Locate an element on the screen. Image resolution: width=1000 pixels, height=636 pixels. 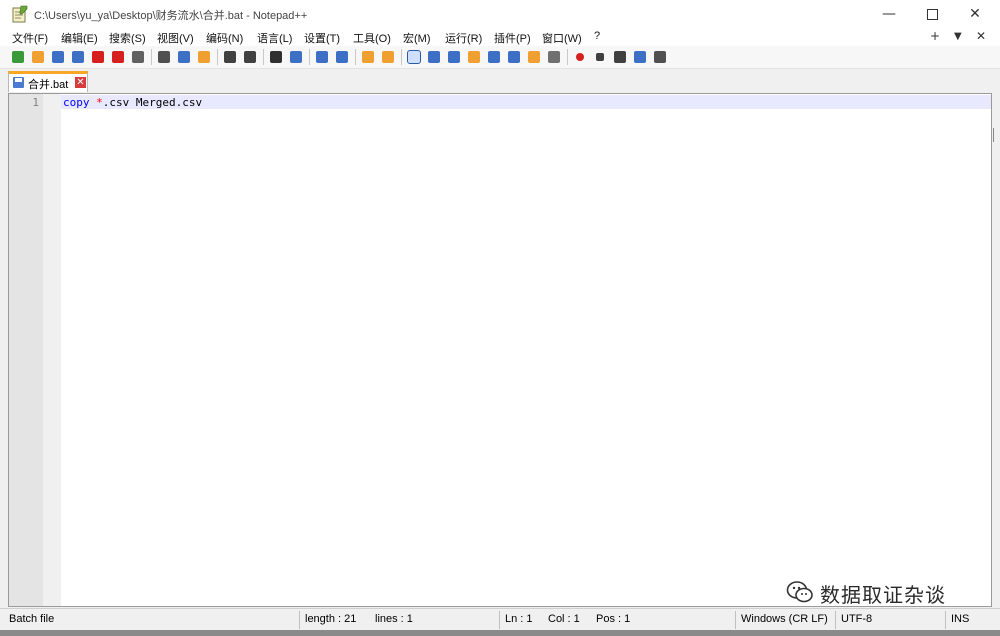
save-macro-button is located at coordinates (660, 57).